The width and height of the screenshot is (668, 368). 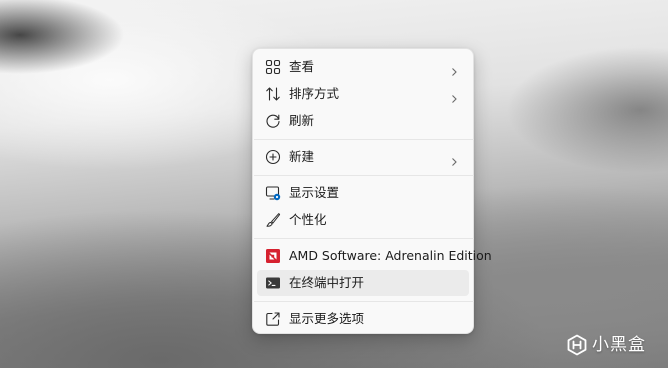 I want to click on menu-item-label: 显示设置, so click(x=314, y=192).